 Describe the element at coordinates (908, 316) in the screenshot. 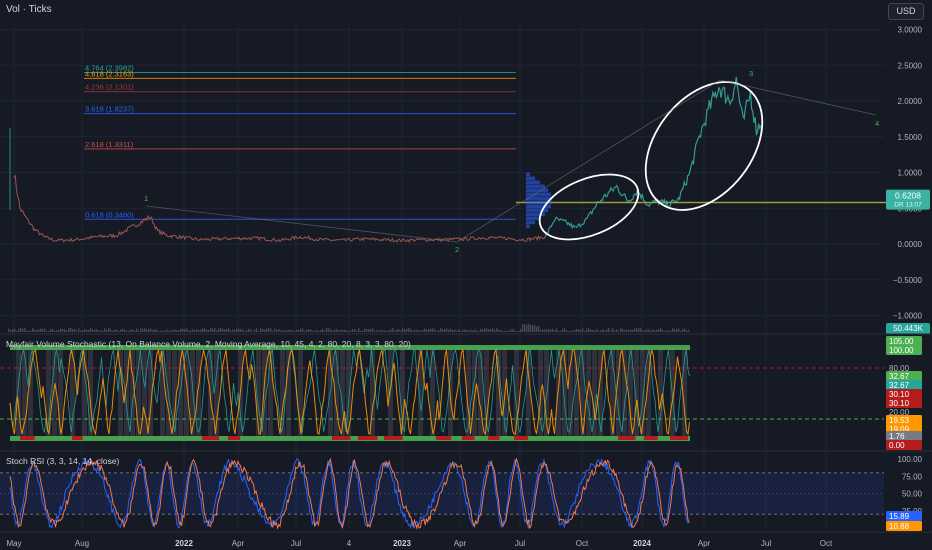

I see `price-tick-label: −1.0000` at that location.